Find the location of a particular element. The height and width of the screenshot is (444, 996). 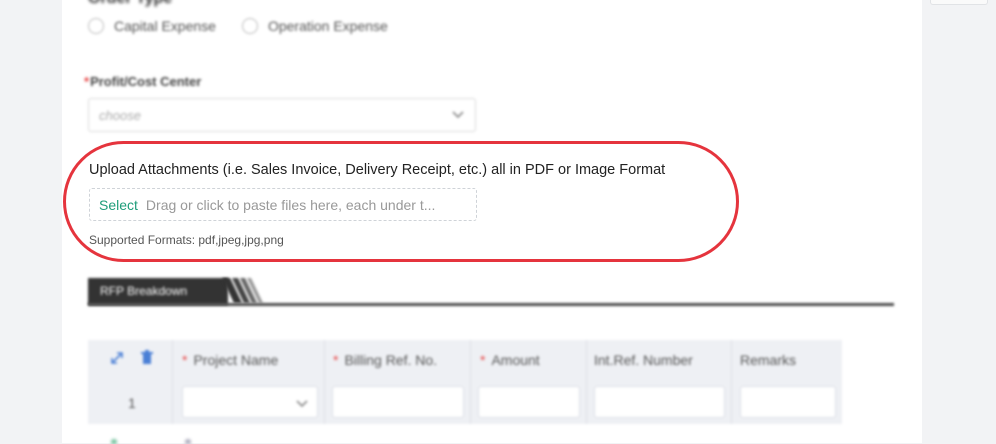

column-header-int-ref: Int.Ref. Number is located at coordinates (643, 360).